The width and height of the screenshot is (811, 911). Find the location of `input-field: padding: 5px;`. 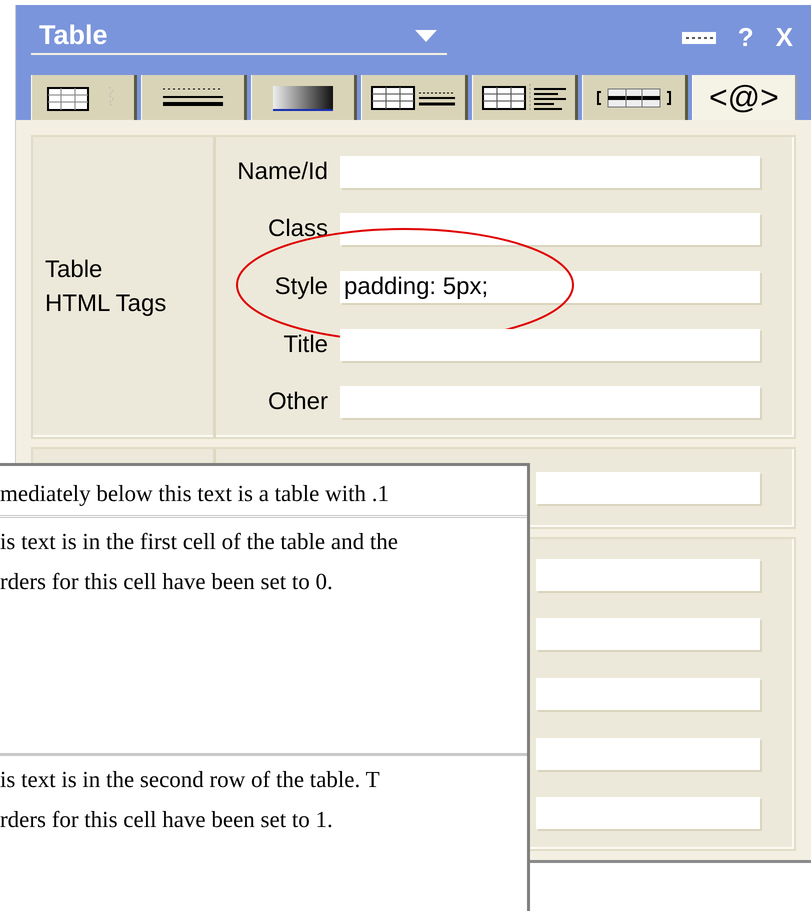

input-field: padding: 5px; is located at coordinates (550, 286).